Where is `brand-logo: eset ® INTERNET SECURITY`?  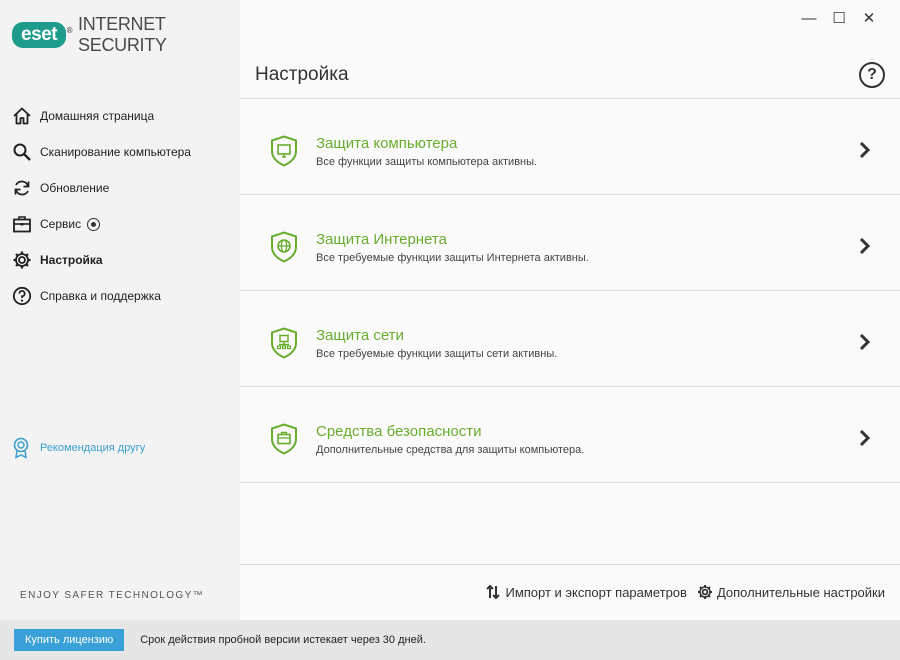 brand-logo: eset ® INTERNET SECURITY is located at coordinates (126, 35).